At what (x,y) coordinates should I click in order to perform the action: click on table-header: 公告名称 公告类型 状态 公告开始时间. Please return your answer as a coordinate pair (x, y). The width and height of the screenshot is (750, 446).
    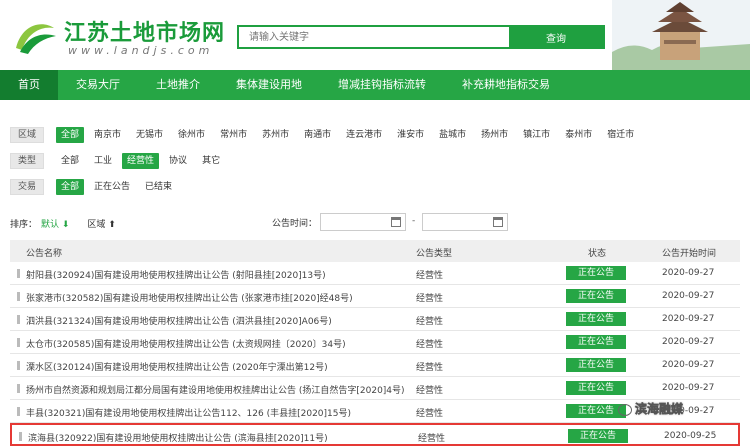
    Looking at the image, I should click on (375, 251).